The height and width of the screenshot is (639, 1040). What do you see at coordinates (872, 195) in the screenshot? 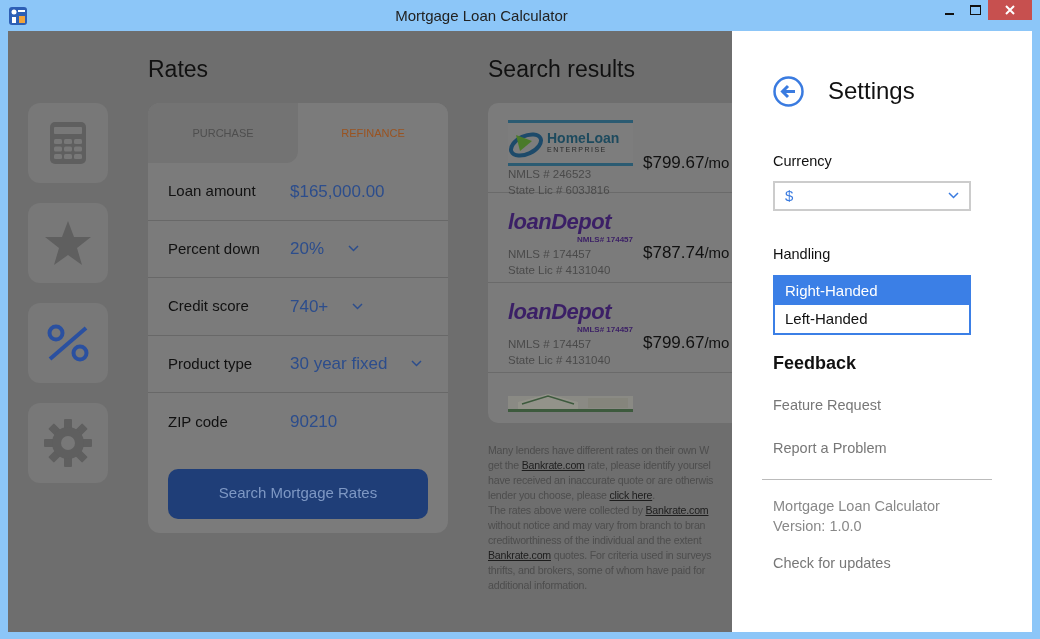
I see `currency-dropdown: $` at bounding box center [872, 195].